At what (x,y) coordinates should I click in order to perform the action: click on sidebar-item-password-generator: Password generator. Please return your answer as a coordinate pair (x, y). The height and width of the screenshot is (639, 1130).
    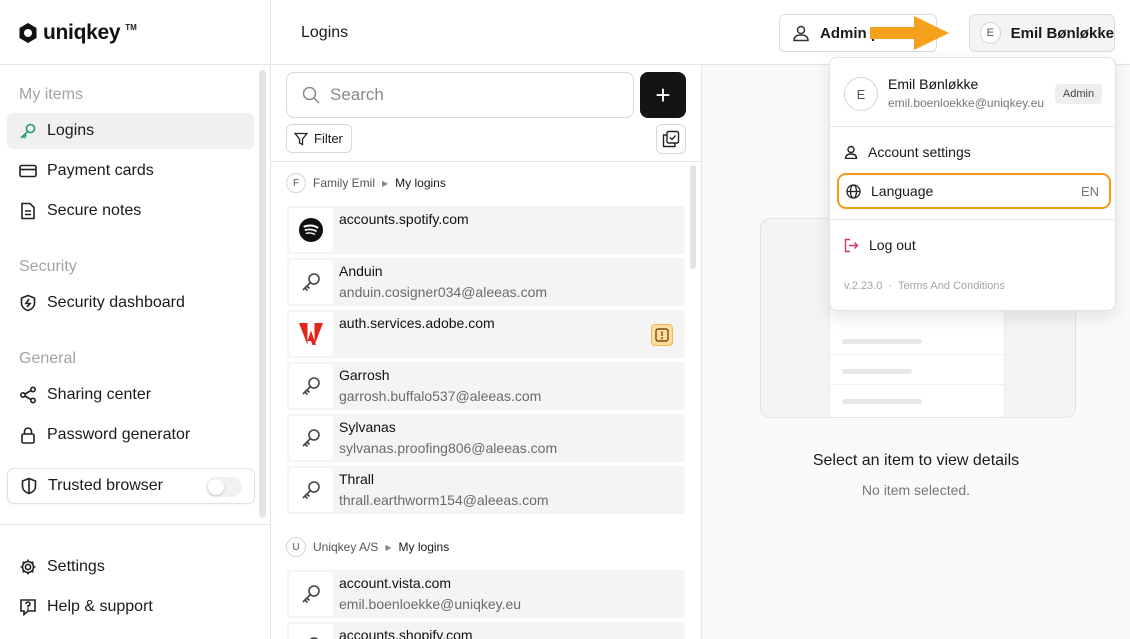
    Looking at the image, I should click on (130, 435).